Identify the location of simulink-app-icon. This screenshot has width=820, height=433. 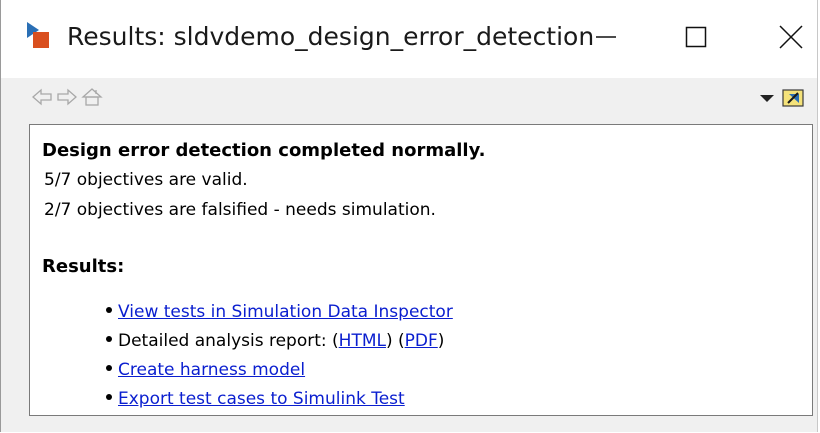
(38, 35).